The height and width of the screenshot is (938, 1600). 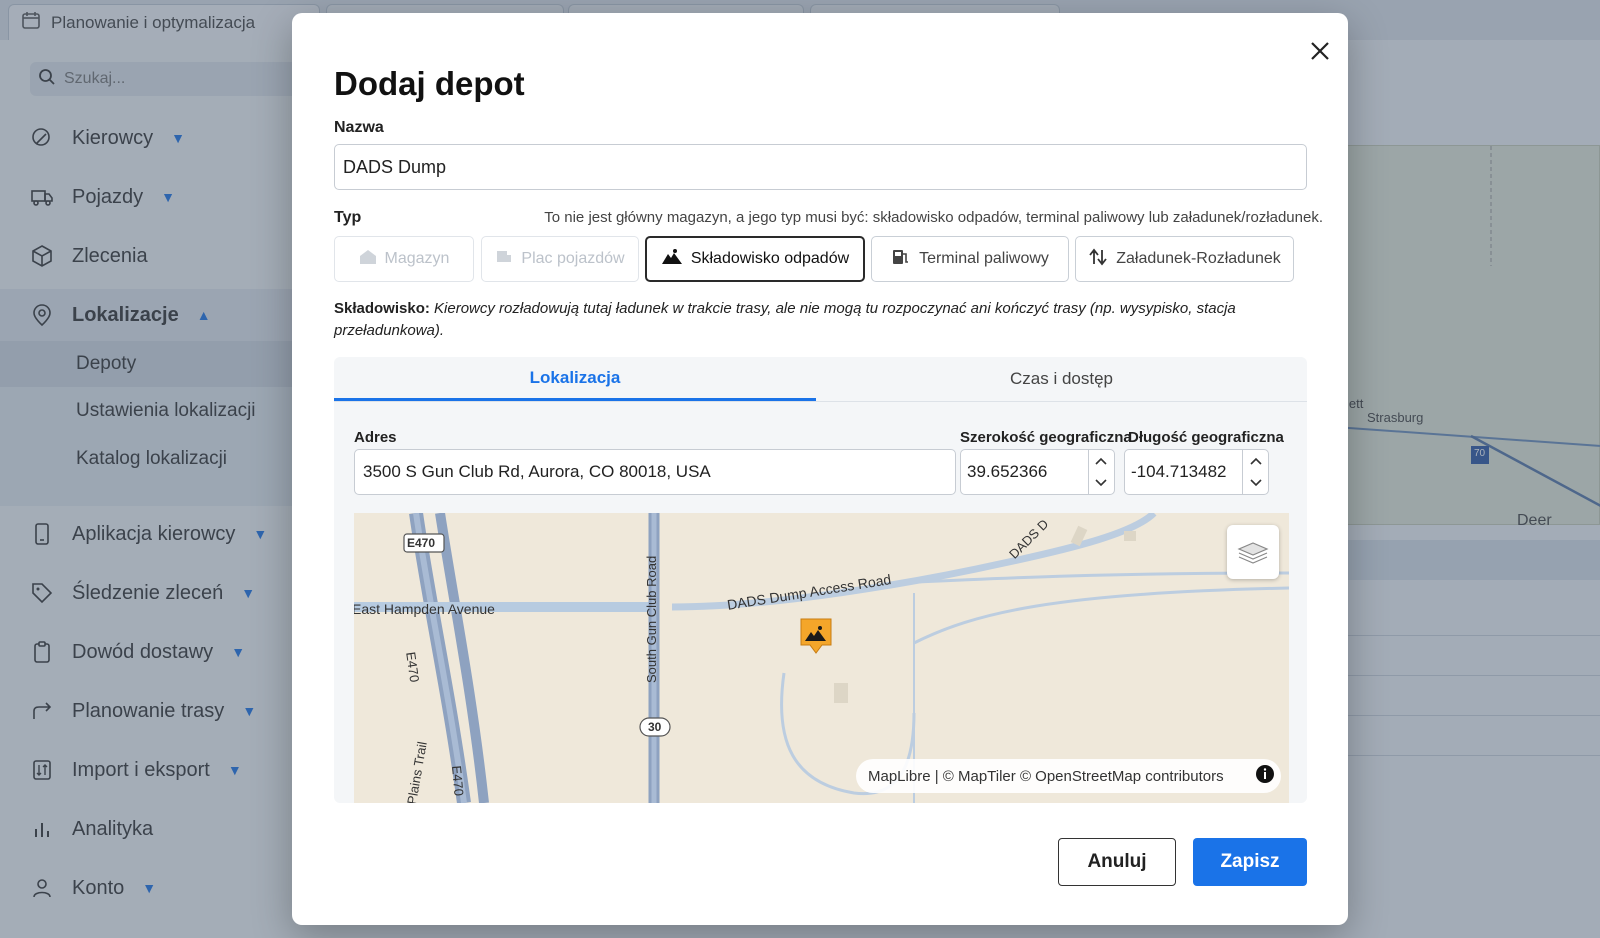 I want to click on longitude-input, so click(x=1184, y=472).